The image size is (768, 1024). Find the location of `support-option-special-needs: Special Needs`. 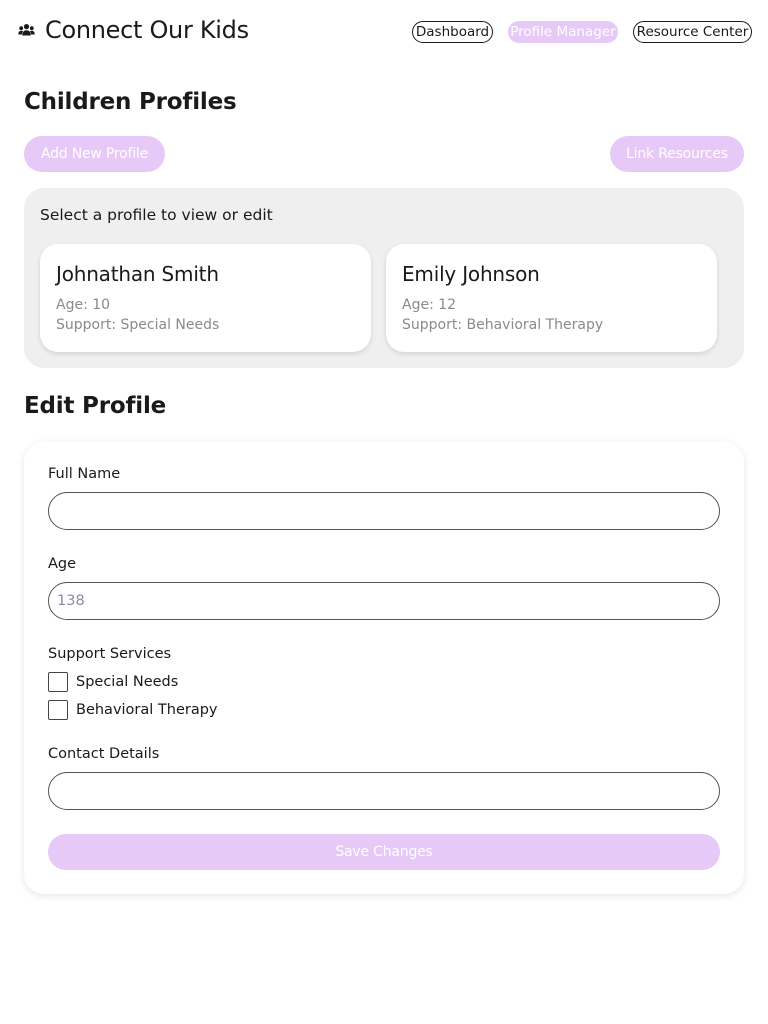

support-option-special-needs: Special Needs is located at coordinates (113, 682).